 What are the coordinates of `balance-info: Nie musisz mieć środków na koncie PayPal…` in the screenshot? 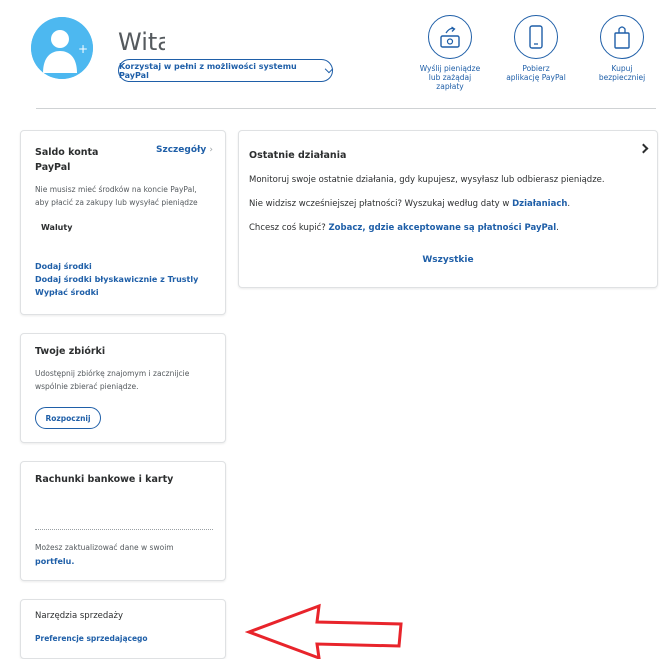 It's located at (116, 196).